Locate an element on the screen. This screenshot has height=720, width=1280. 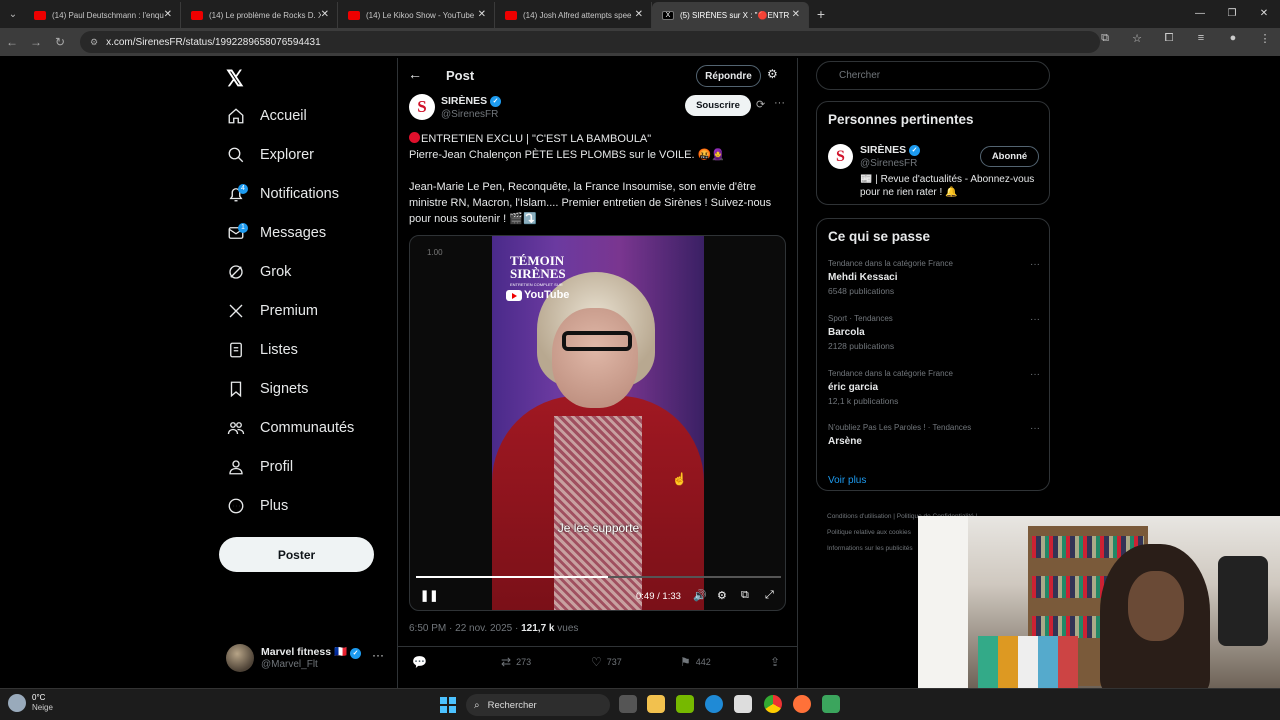
bookmark-star-icon: ☆ is located at coordinates (1137, 38).